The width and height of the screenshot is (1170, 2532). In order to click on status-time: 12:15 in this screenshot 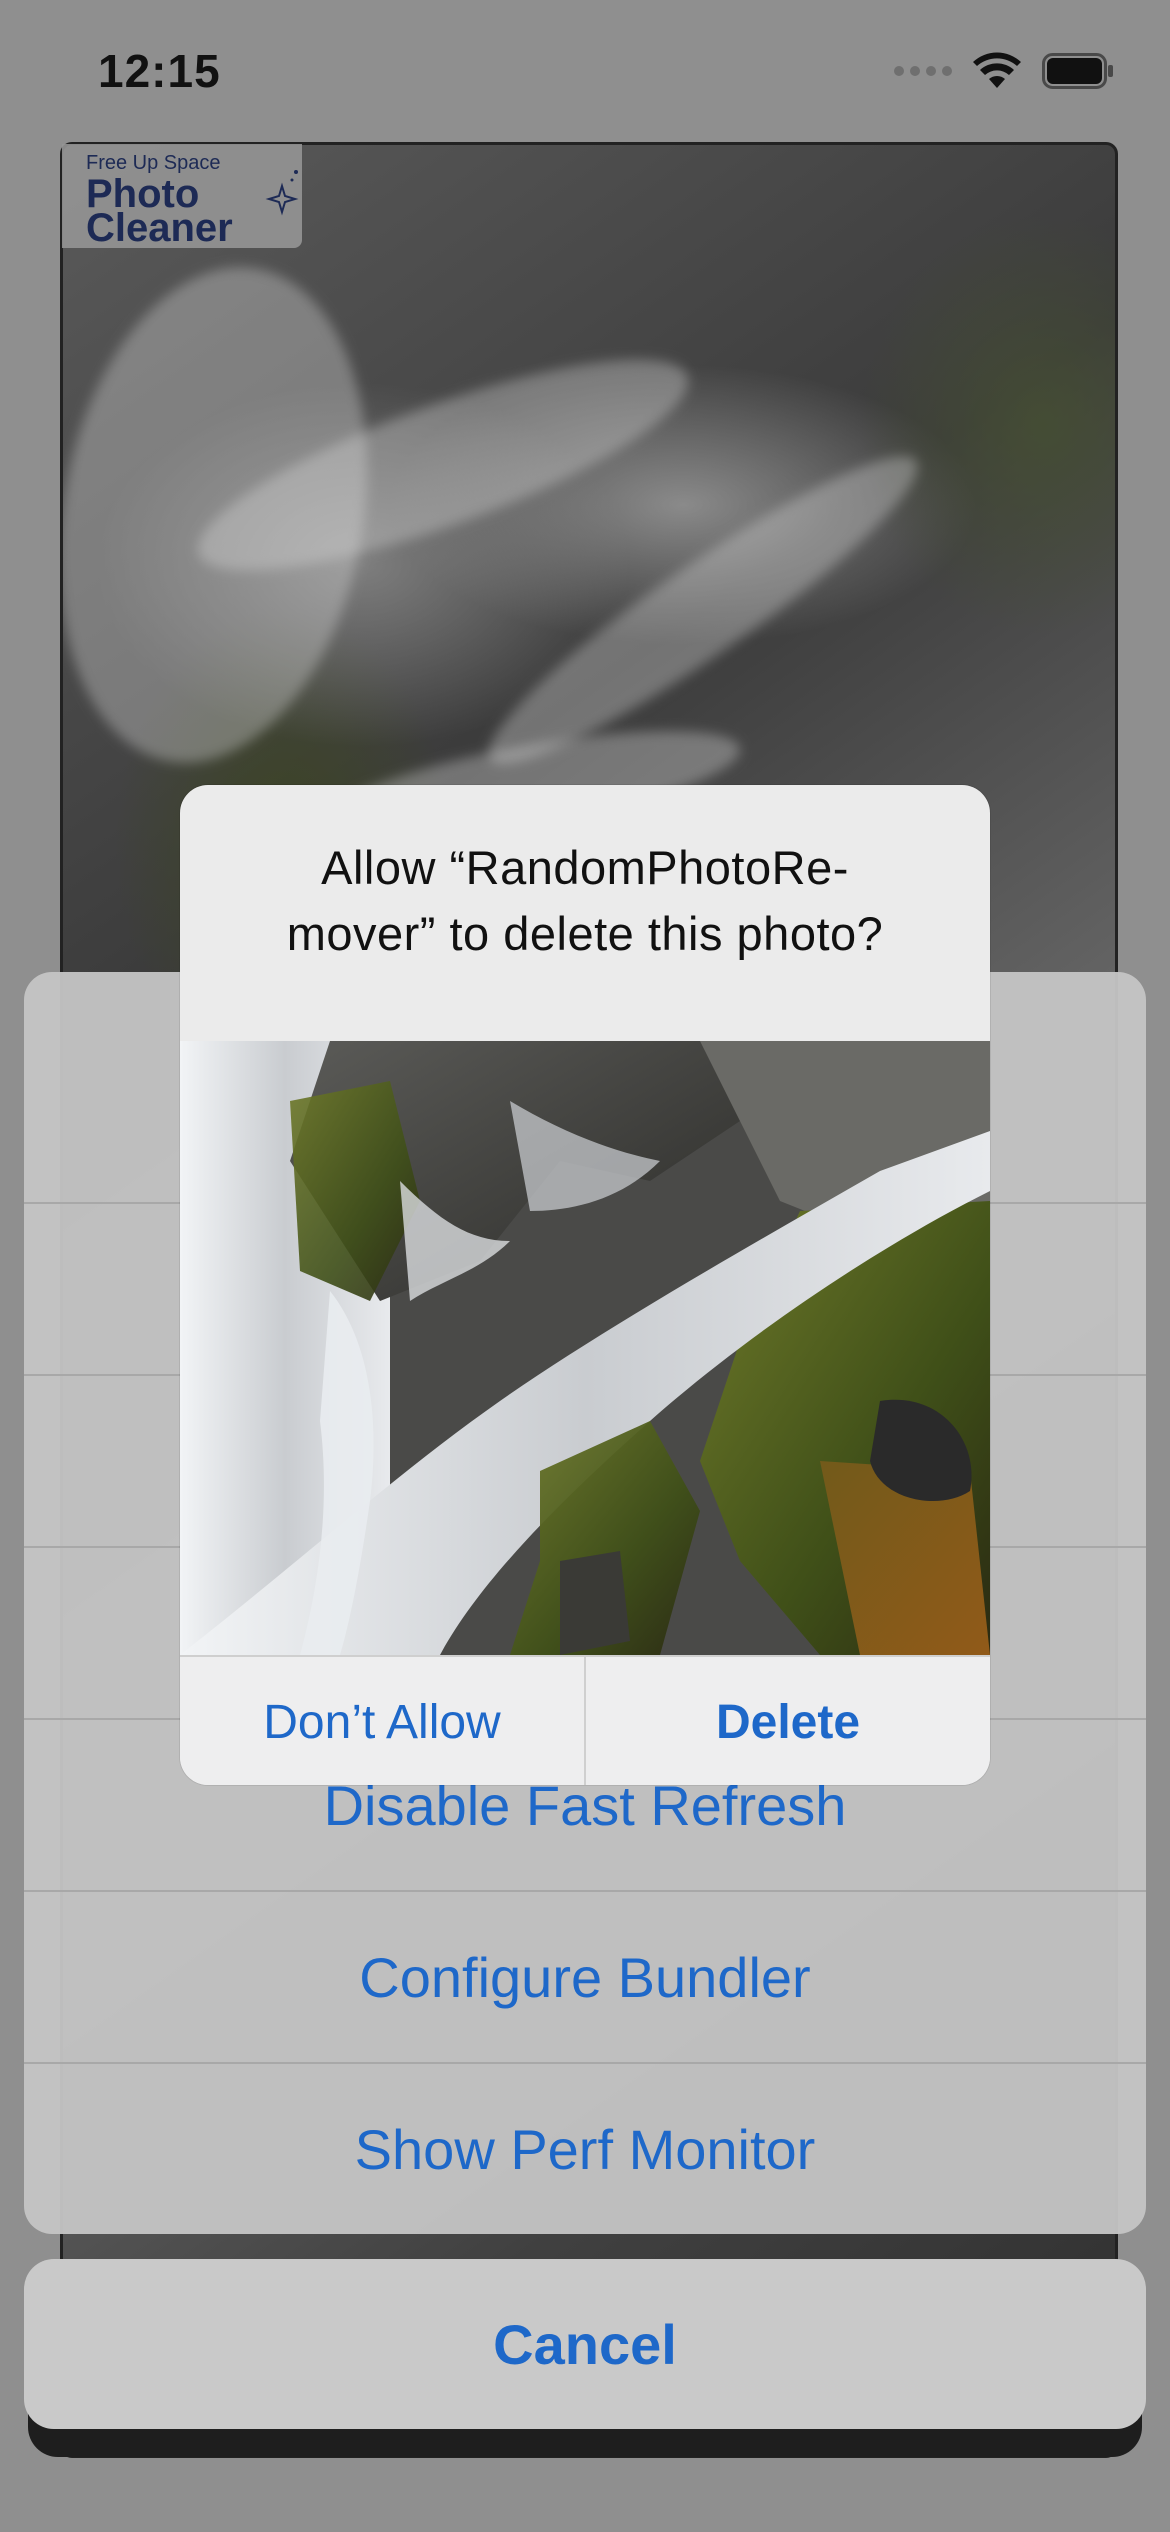, I will do `click(159, 71)`.